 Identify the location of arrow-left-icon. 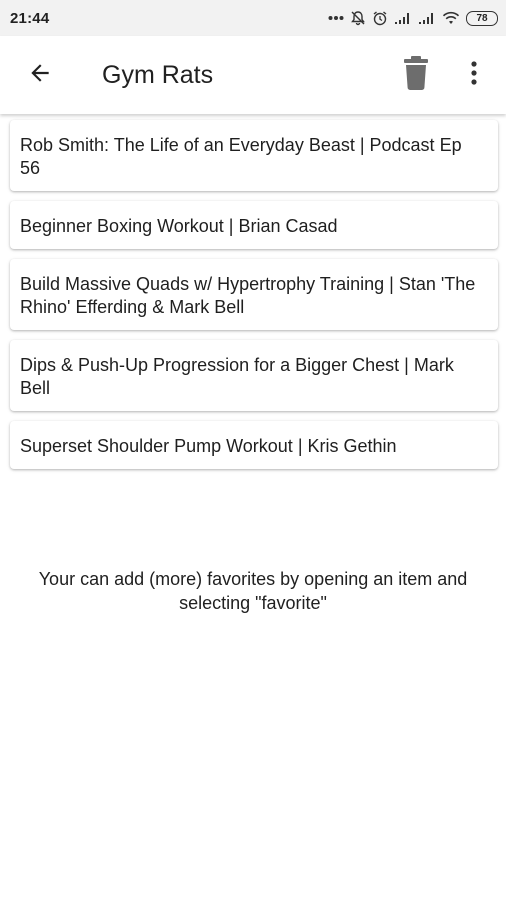
(40, 75).